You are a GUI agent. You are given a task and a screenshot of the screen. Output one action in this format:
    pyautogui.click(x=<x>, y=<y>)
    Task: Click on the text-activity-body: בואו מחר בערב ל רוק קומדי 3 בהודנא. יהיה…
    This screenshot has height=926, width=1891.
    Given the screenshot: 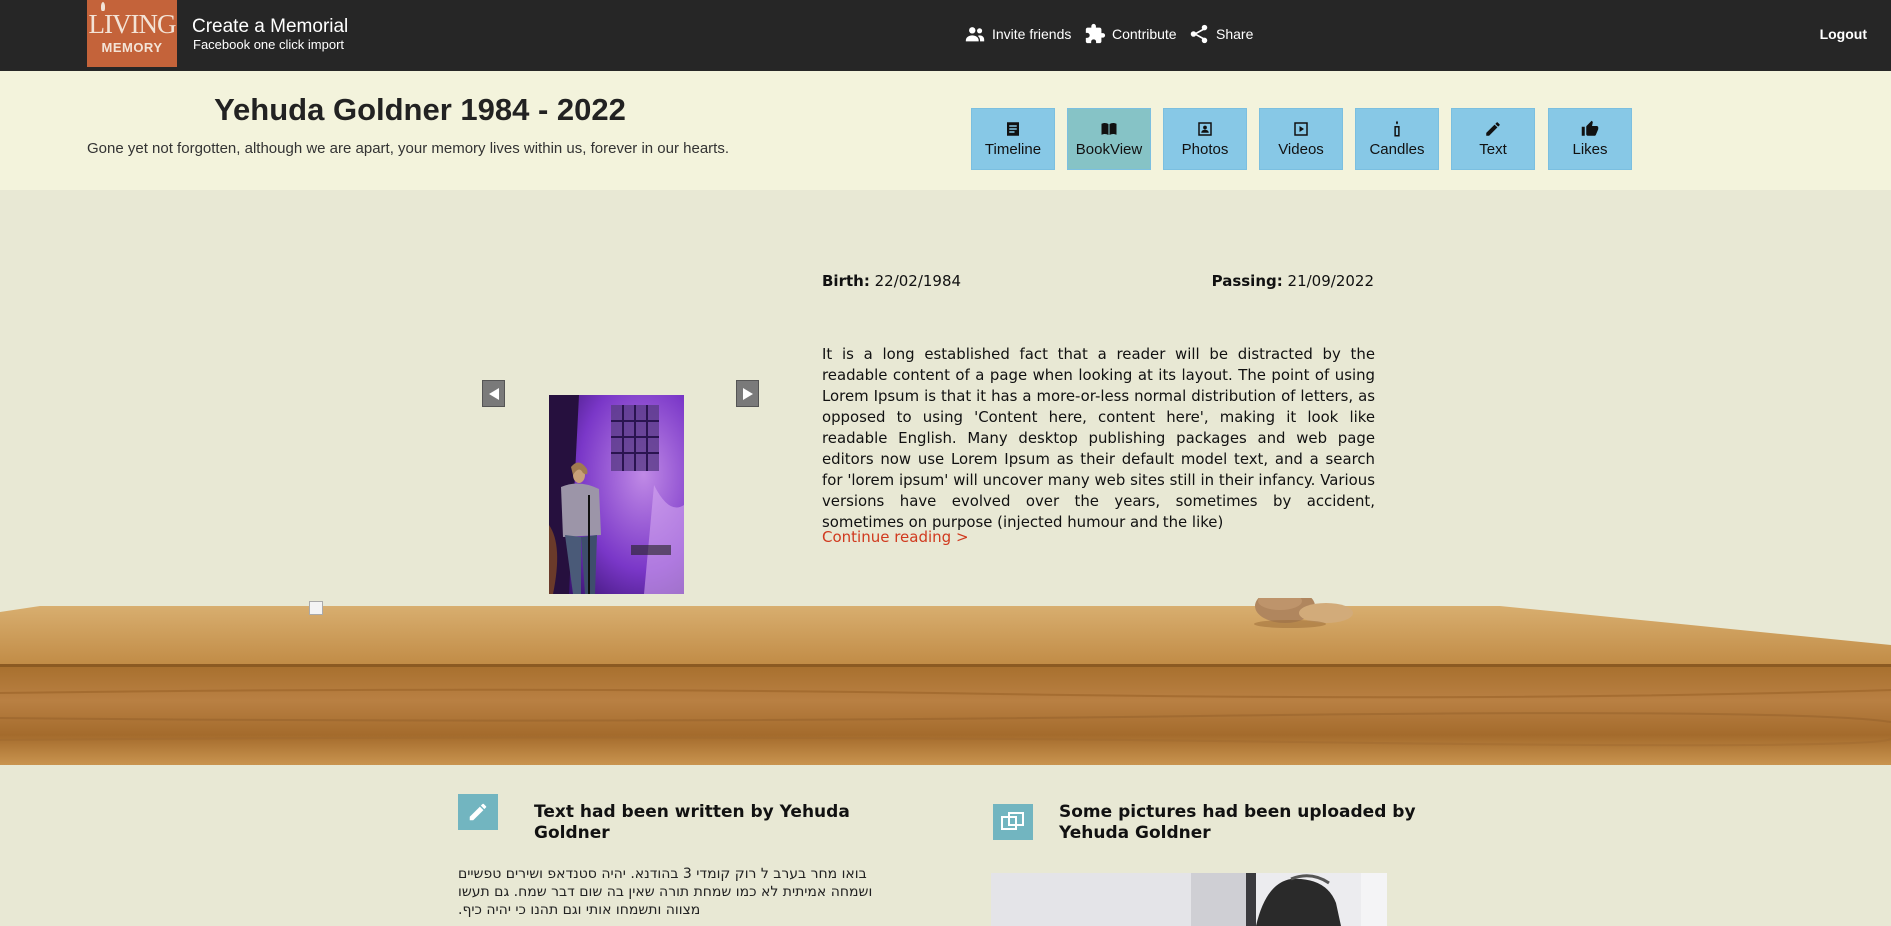 What is the action you would take?
    pyautogui.click(x=665, y=892)
    